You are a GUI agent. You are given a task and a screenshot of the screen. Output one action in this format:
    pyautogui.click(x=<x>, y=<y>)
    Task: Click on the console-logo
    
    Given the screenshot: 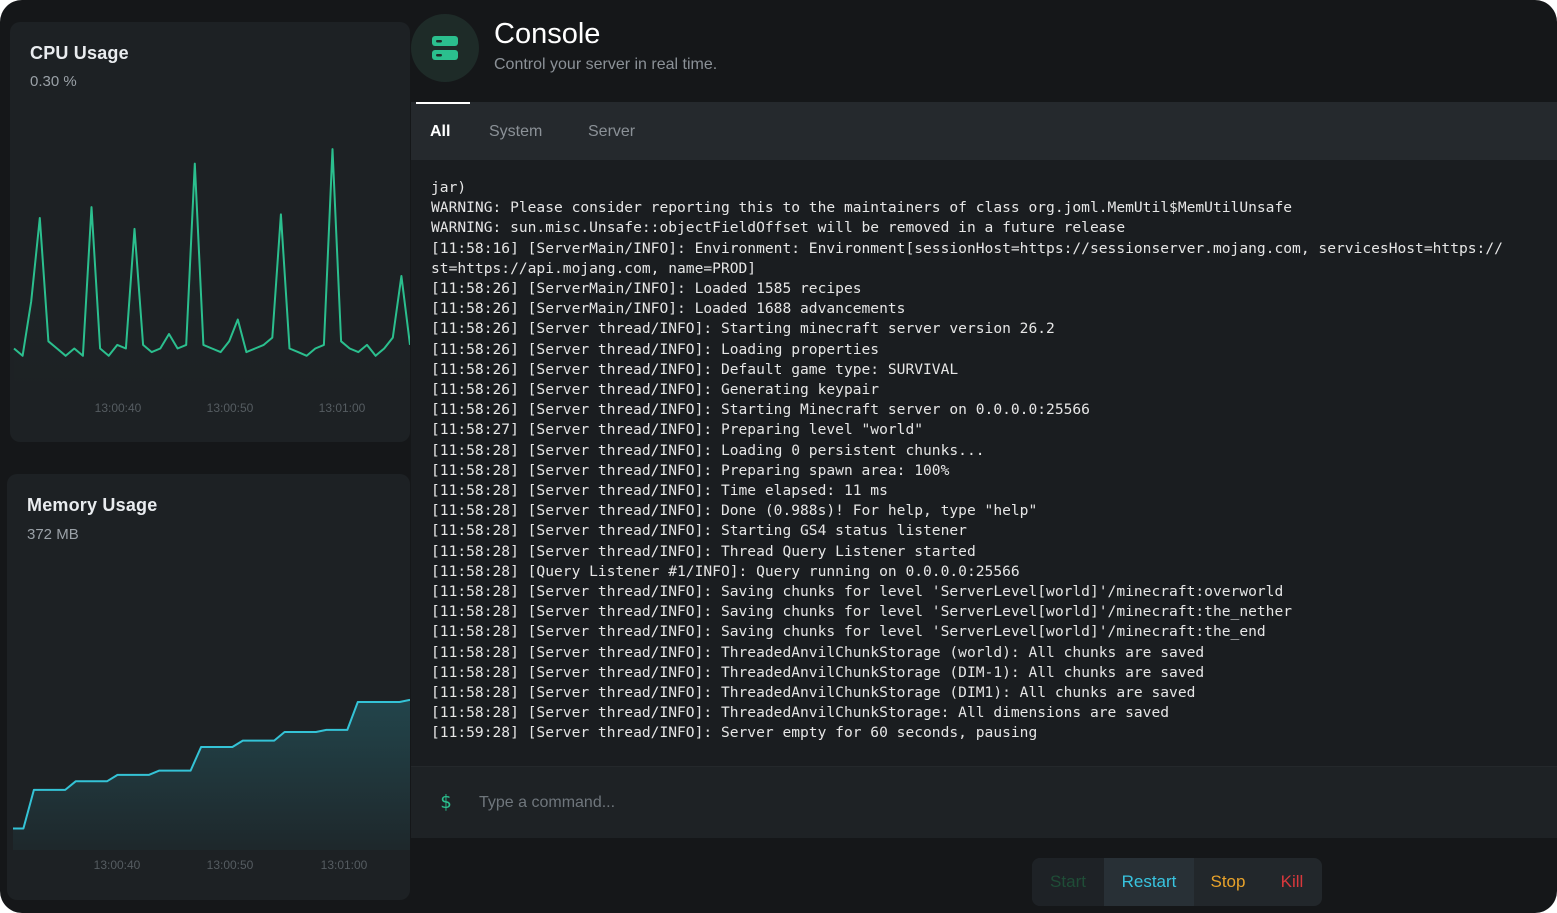 What is the action you would take?
    pyautogui.click(x=445, y=48)
    